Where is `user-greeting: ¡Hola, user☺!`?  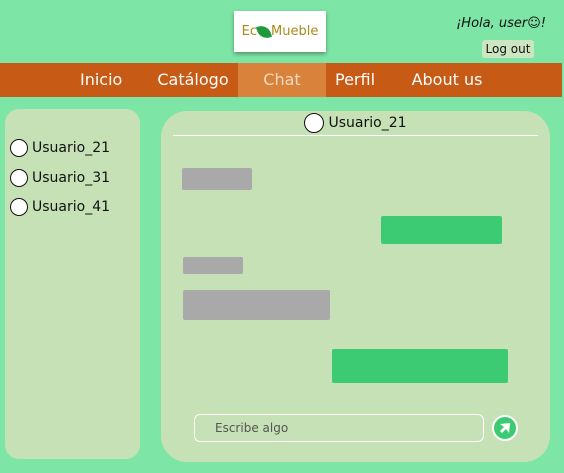 user-greeting: ¡Hola, user☺! is located at coordinates (501, 23).